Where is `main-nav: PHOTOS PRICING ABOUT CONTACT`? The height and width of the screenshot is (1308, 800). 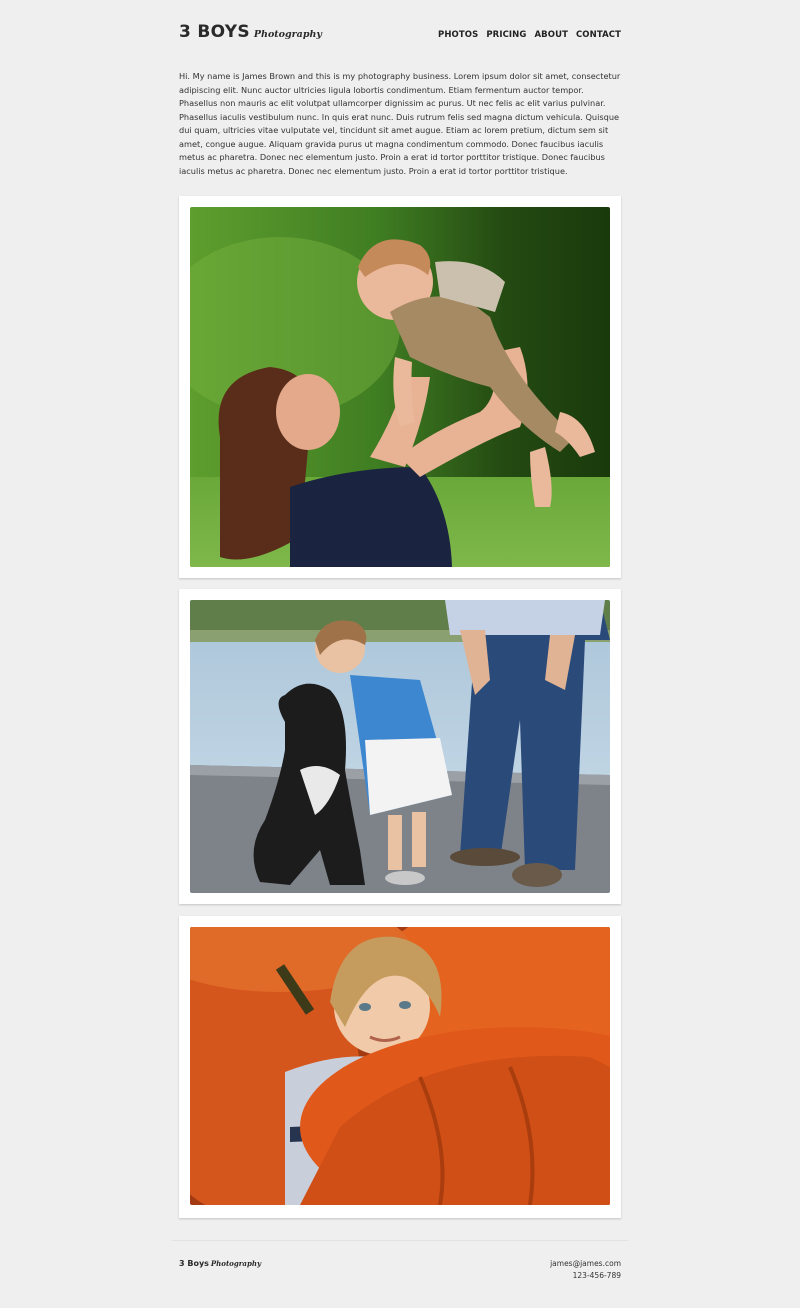 main-nav: PHOTOS PRICING ABOUT CONTACT is located at coordinates (529, 35).